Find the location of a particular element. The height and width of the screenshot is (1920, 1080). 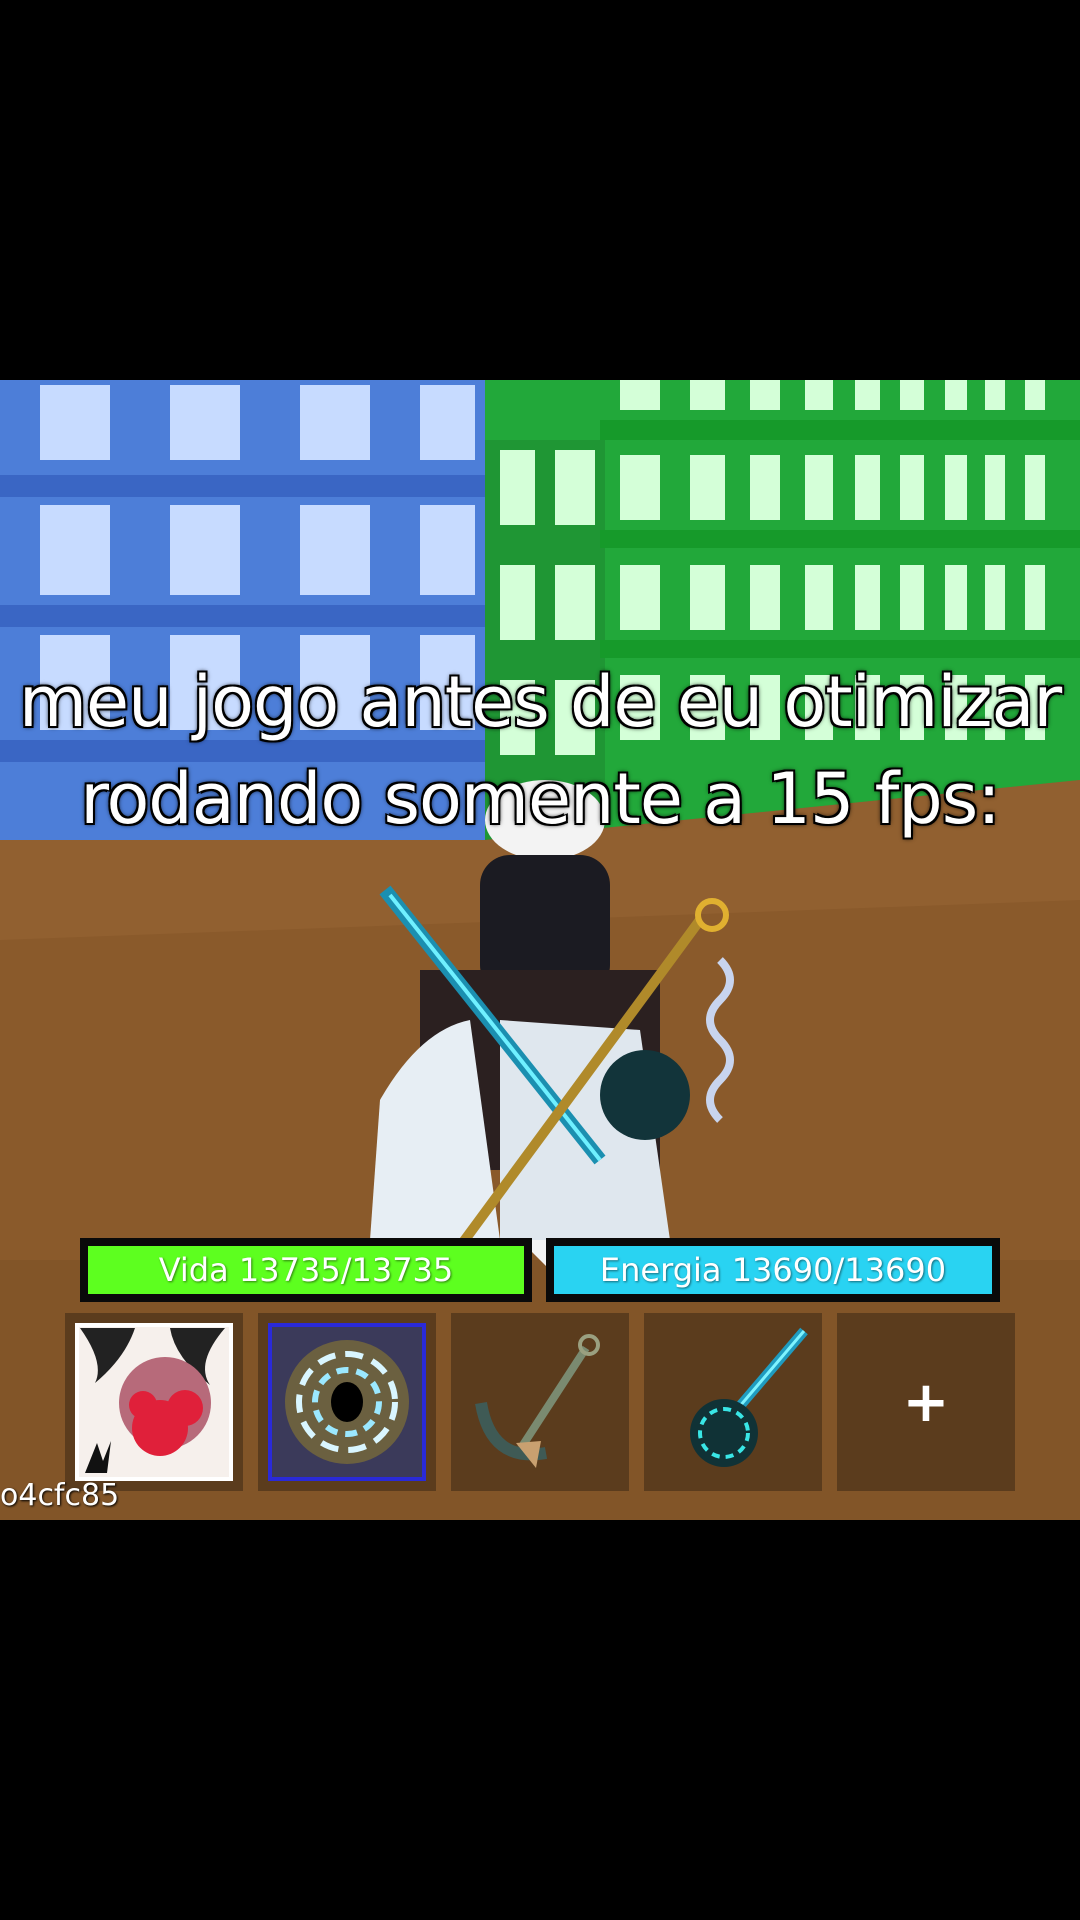

energy-label: Energia 13690/13690 is located at coordinates (773, 1270).